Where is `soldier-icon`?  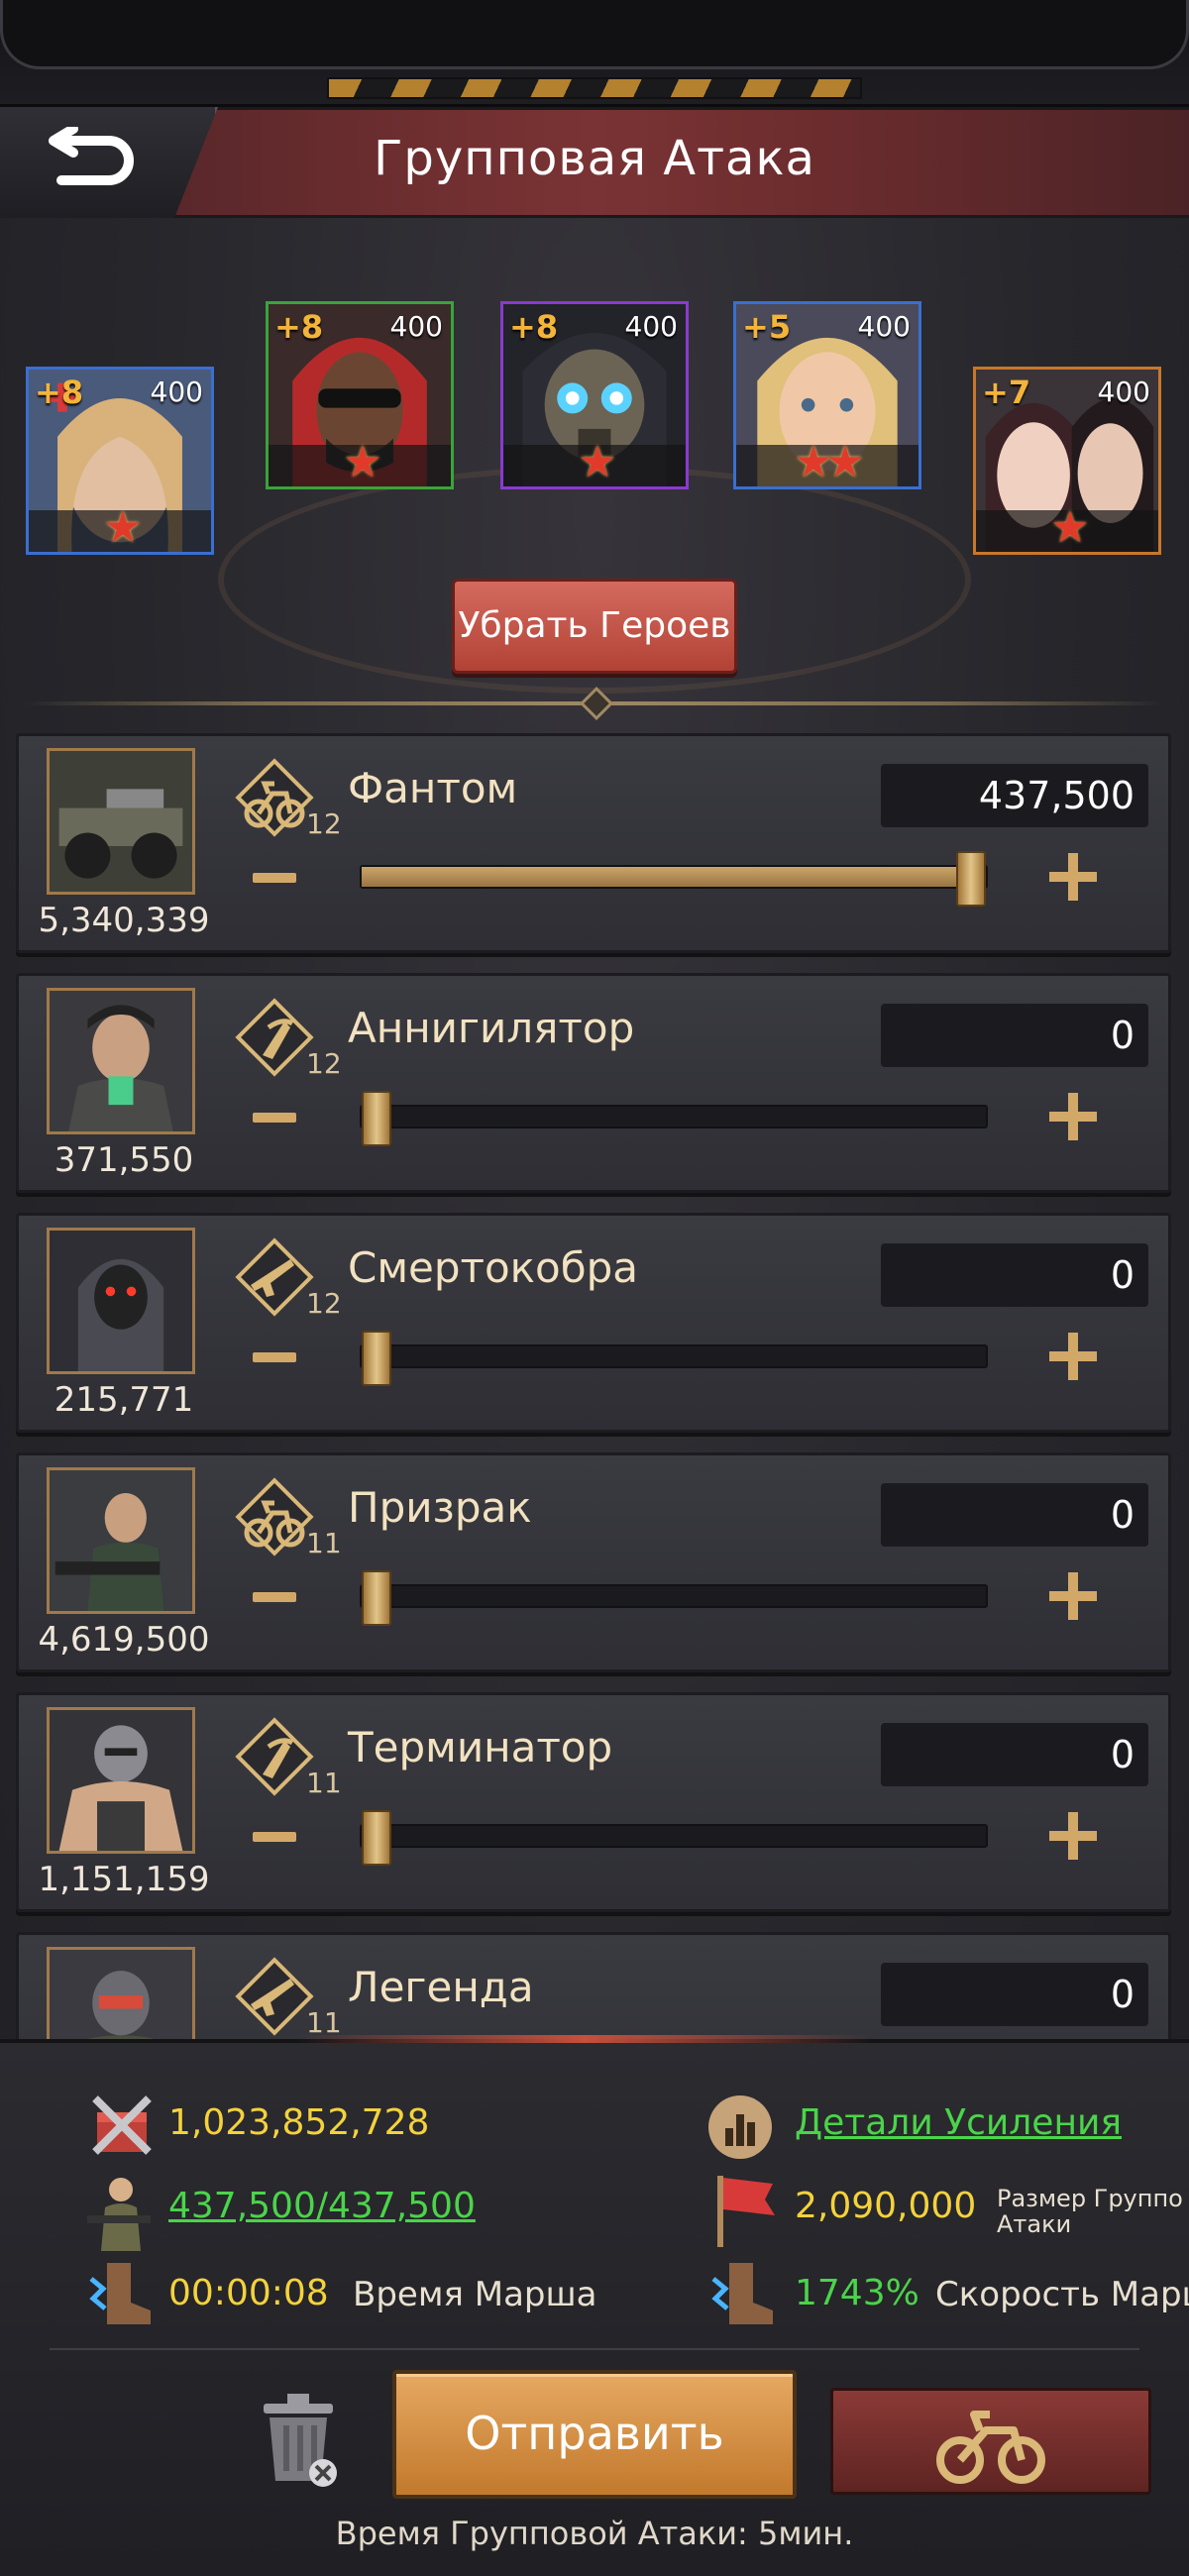
soldier-icon is located at coordinates (119, 2214).